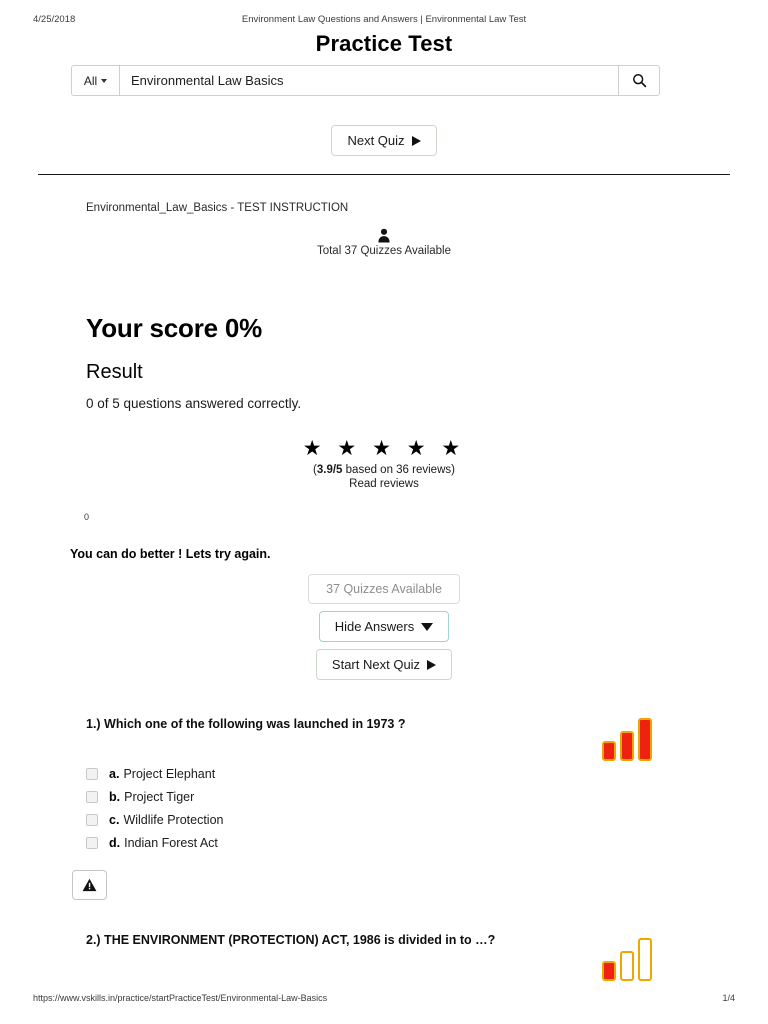 The height and width of the screenshot is (1024, 768). I want to click on search-button, so click(639, 80).